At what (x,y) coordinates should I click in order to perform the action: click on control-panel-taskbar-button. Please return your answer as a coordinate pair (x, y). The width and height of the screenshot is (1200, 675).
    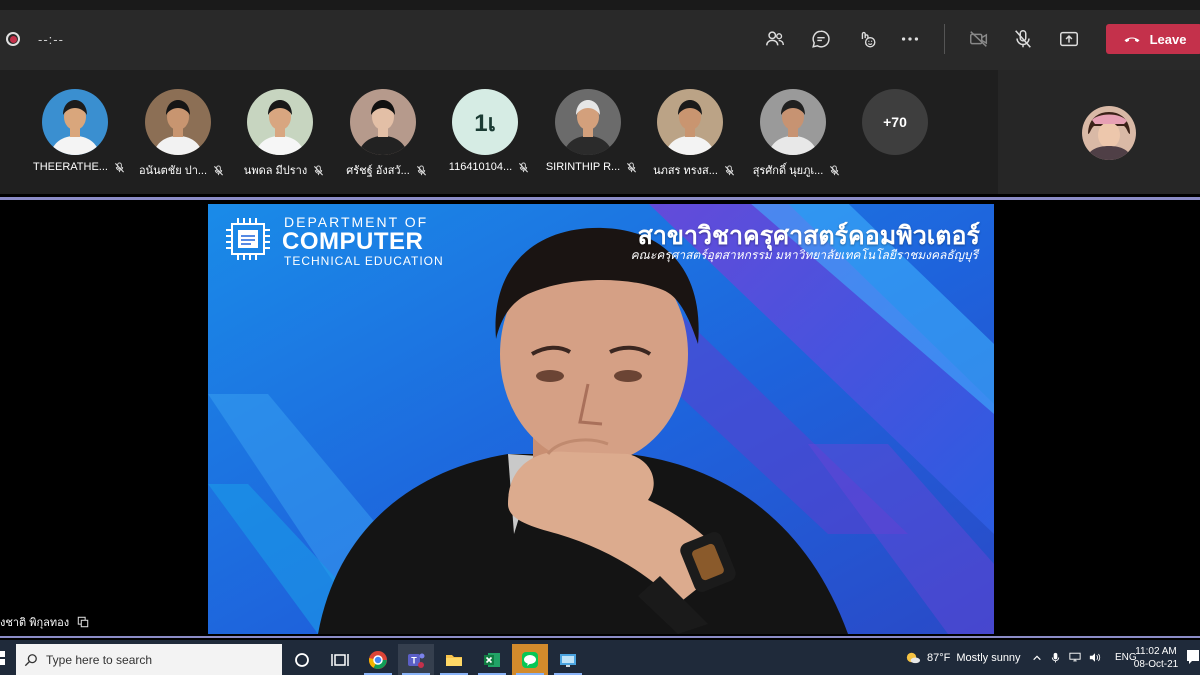
    Looking at the image, I should click on (568, 659).